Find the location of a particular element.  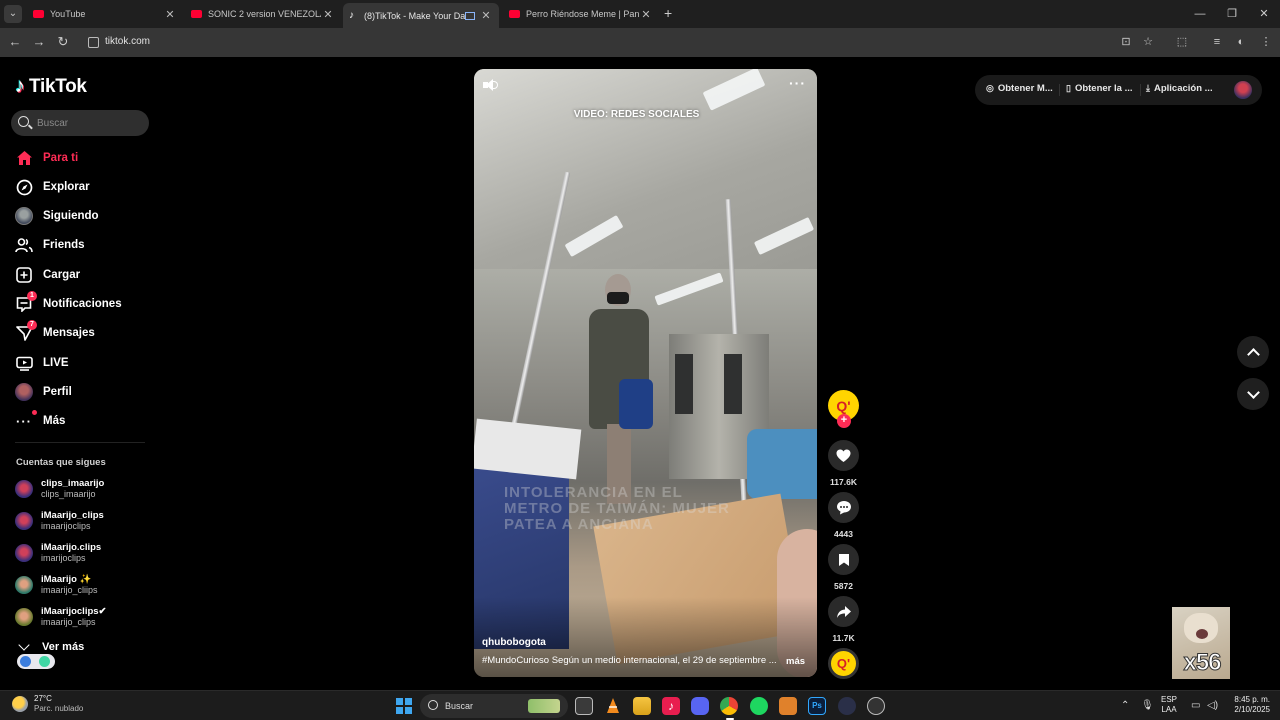

close-window-icon: ✕ is located at coordinates (1264, 14).